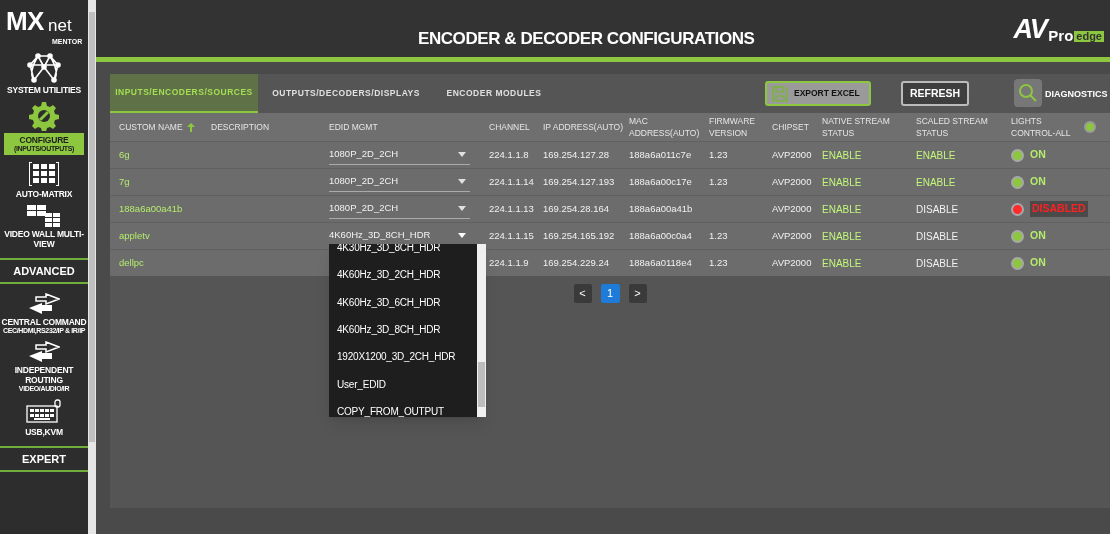  Describe the element at coordinates (582, 293) in the screenshot. I see `previous-page-button: <` at that location.